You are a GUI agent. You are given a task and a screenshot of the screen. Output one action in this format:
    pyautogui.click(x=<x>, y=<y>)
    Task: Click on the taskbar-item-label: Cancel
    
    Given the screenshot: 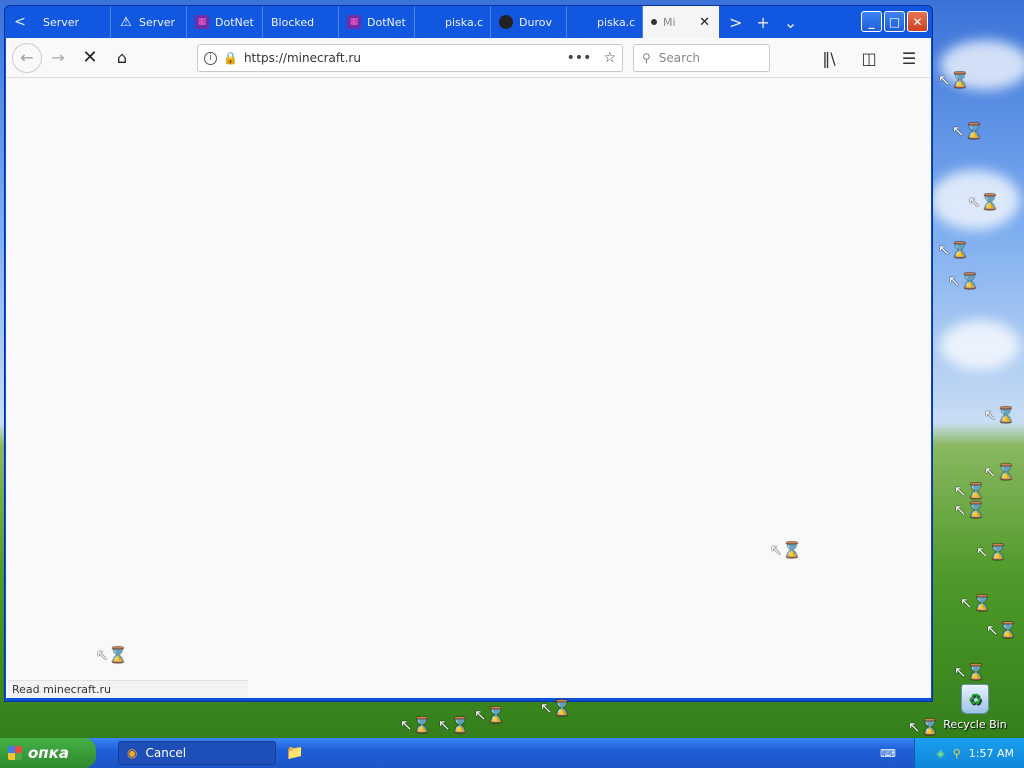 What is the action you would take?
    pyautogui.click(x=166, y=753)
    